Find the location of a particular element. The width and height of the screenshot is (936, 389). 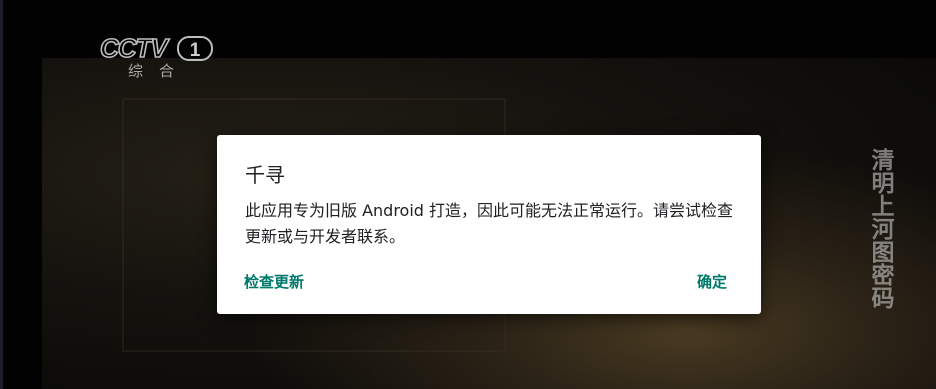

program-title: 清 明 上 河 图 密 码 is located at coordinates (883, 230).